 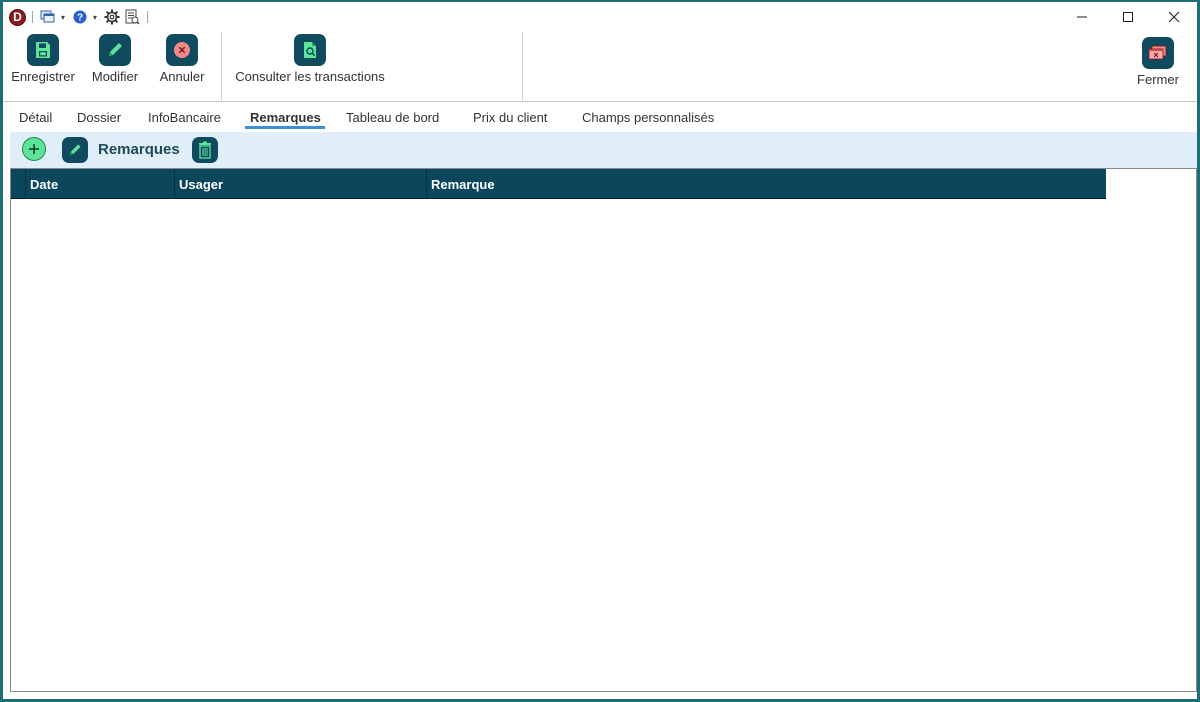 I want to click on close-window-label: Fermer, so click(x=1158, y=79).